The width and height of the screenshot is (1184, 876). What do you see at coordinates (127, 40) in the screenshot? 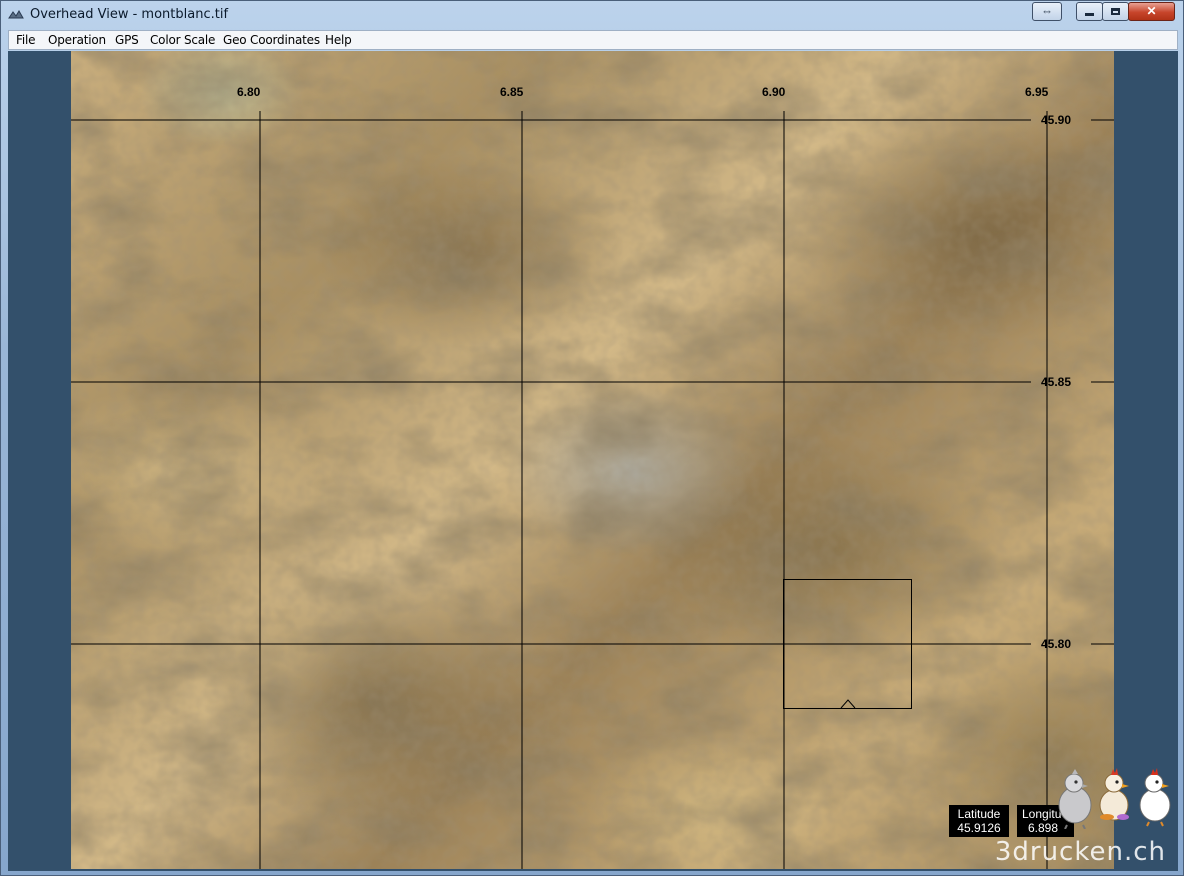
I see `menu-gps: GPS` at bounding box center [127, 40].